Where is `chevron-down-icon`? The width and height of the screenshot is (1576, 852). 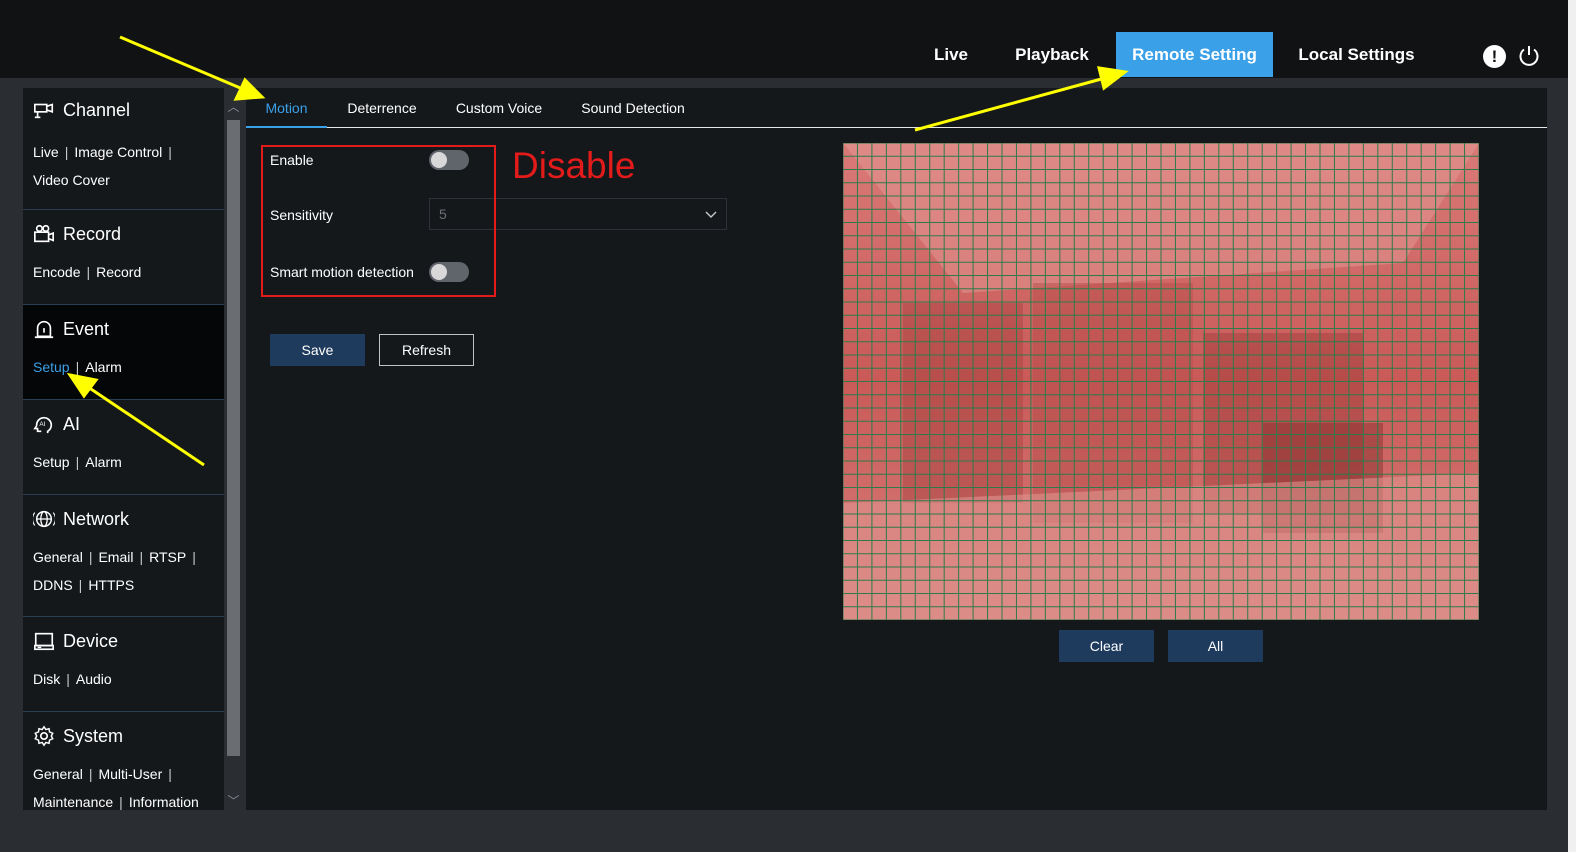 chevron-down-icon is located at coordinates (711, 214).